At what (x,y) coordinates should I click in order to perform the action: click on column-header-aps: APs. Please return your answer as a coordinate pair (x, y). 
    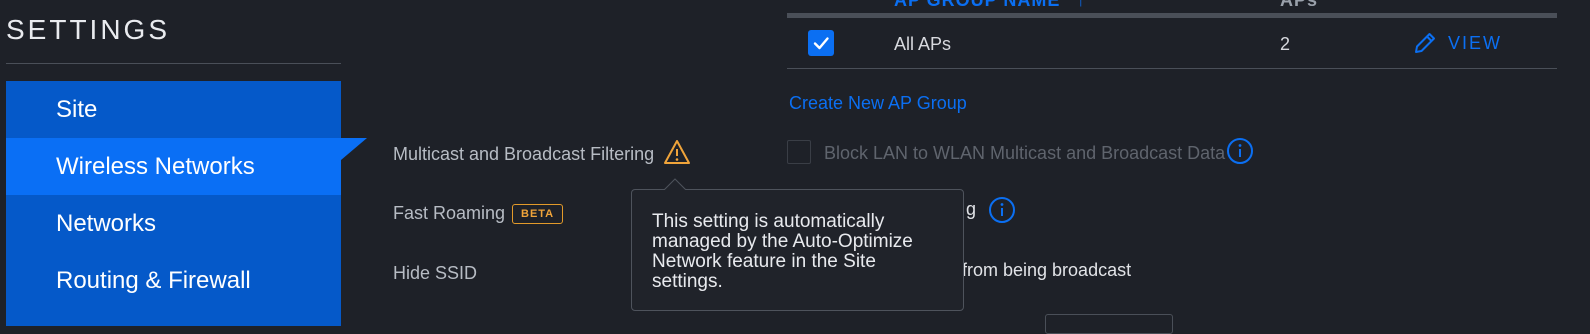
    Looking at the image, I should click on (1299, 5).